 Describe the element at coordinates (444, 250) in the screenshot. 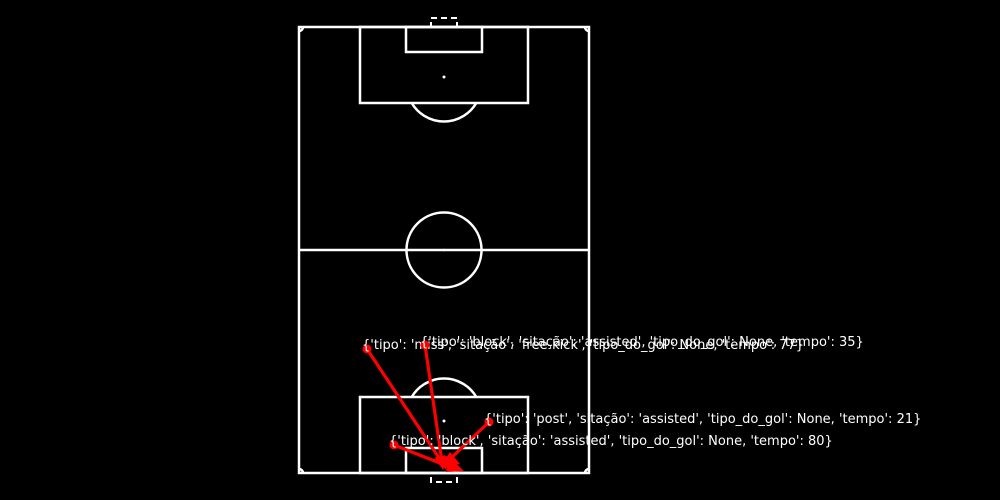

I see `centre-spot` at that location.